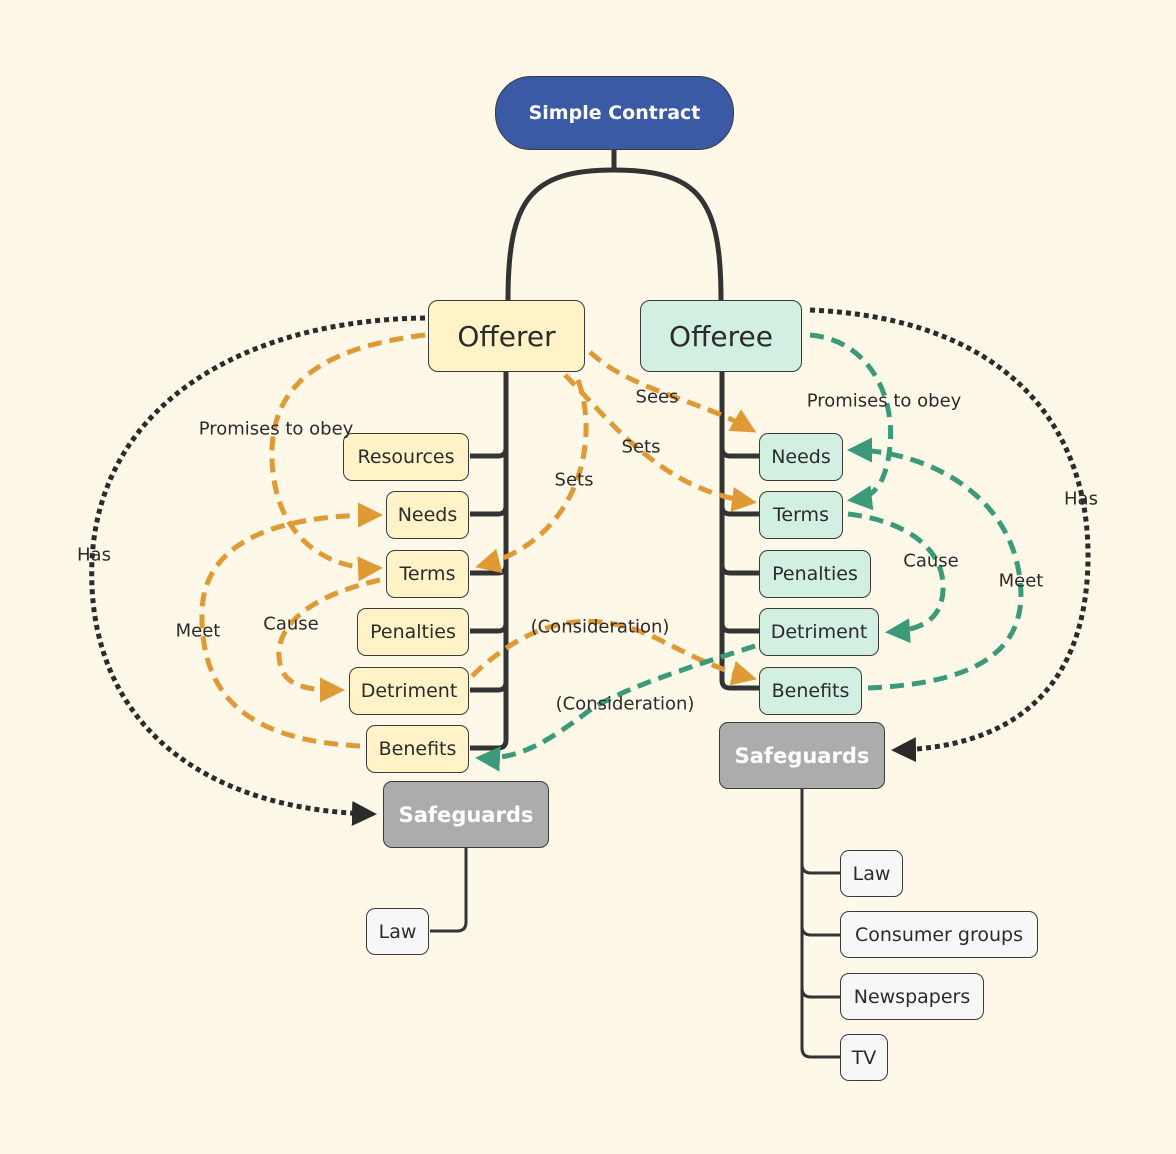 This screenshot has height=1154, width=1176. What do you see at coordinates (291, 624) in the screenshot?
I see `label-offerer-cause: Cause` at bounding box center [291, 624].